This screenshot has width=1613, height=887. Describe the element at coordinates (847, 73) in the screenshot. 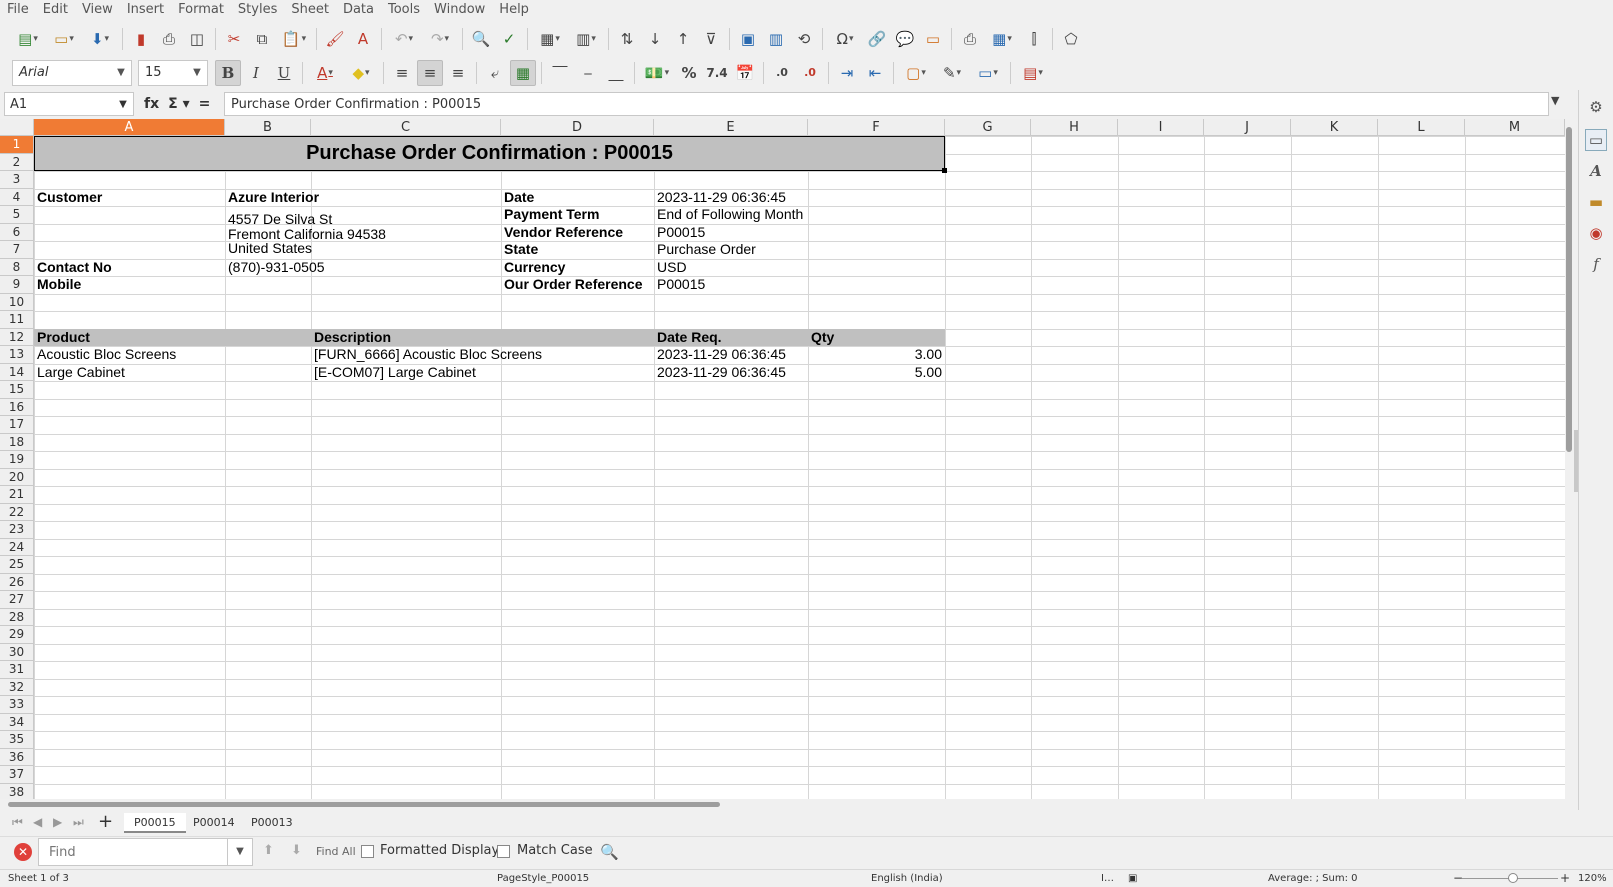

I see `increase-indent-icon: ⇥` at that location.